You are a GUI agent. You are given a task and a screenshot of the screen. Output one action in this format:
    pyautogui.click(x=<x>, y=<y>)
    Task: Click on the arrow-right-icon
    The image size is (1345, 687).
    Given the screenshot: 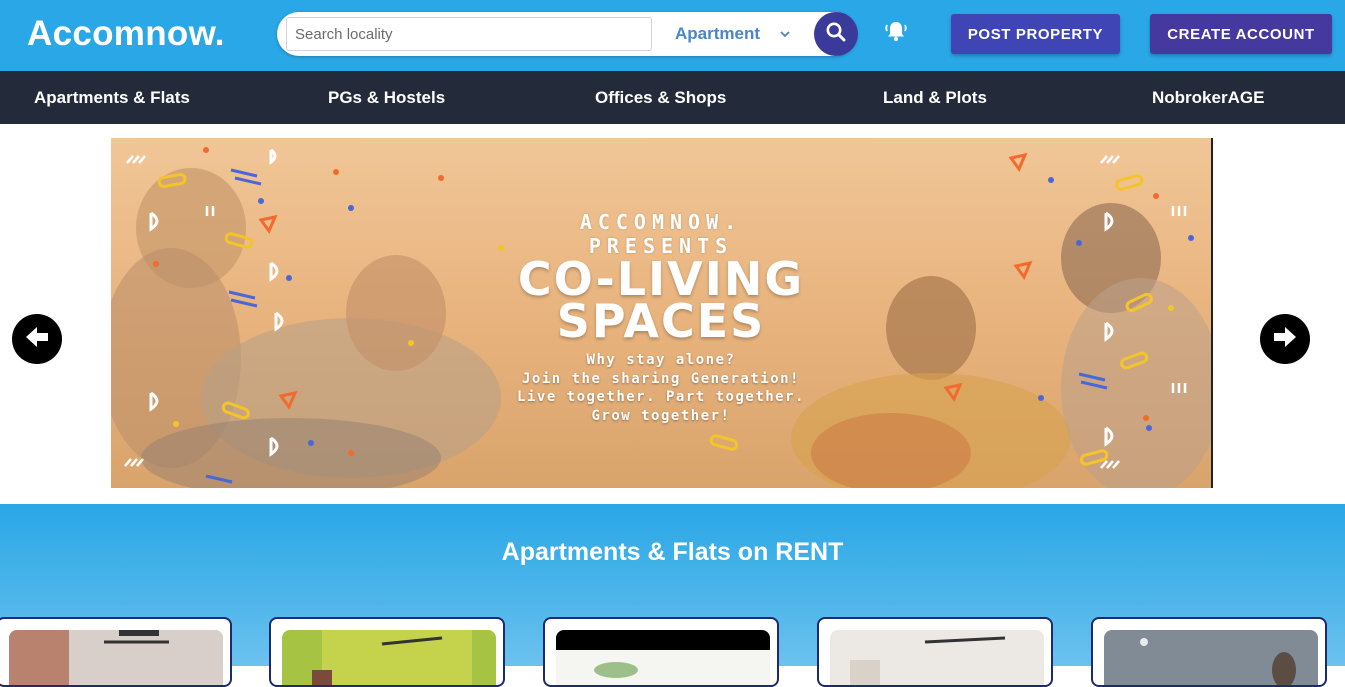 What is the action you would take?
    pyautogui.click(x=1285, y=339)
    